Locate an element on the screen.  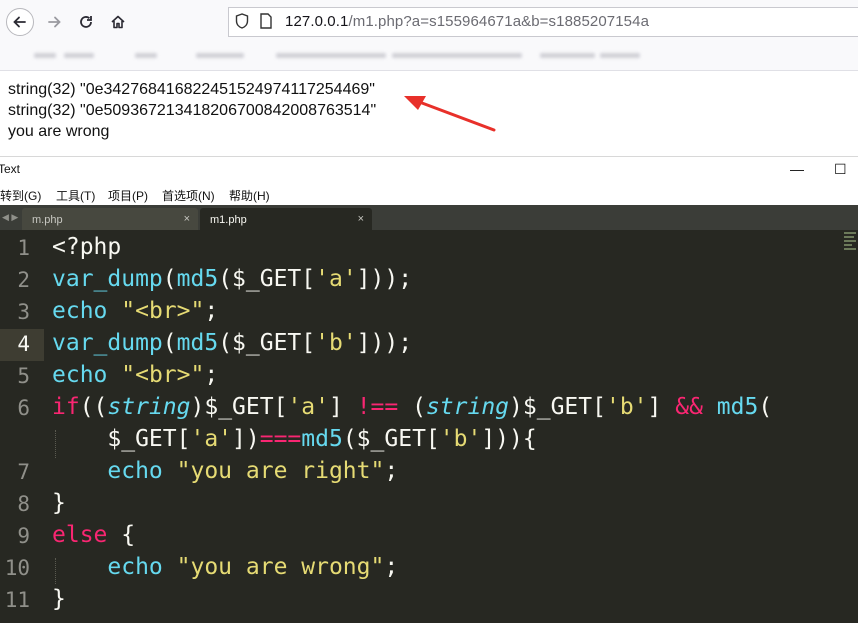
tab-m-php: m.php × is located at coordinates (110, 219).